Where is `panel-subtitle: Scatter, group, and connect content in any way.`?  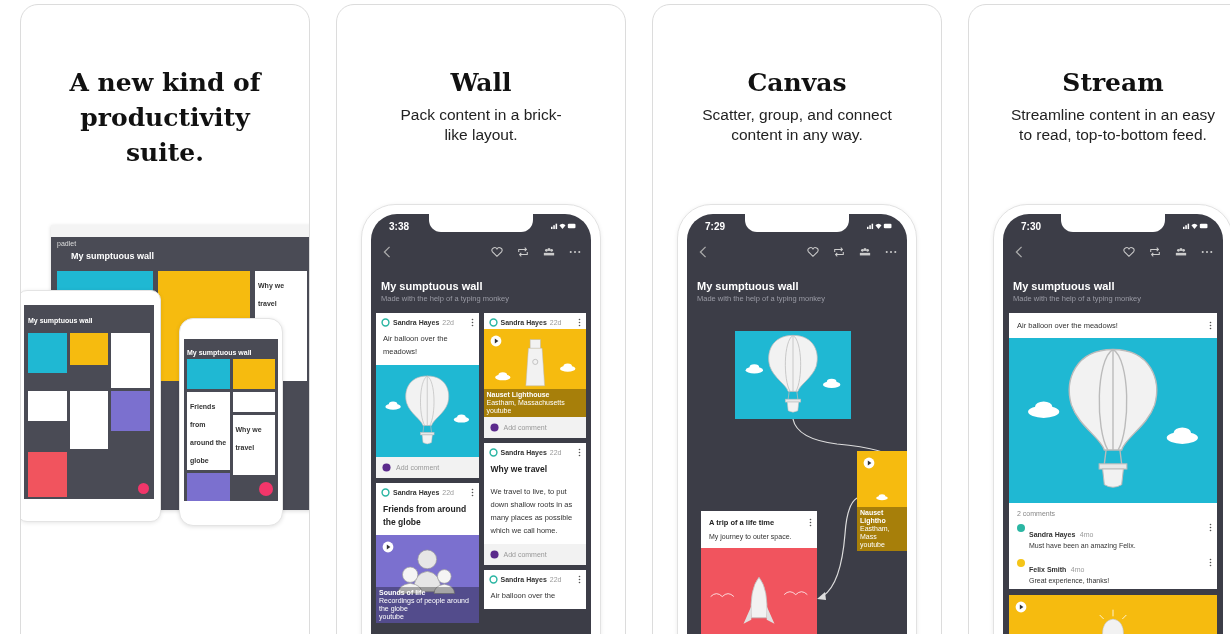 panel-subtitle: Scatter, group, and connect content in any way. is located at coordinates (797, 125).